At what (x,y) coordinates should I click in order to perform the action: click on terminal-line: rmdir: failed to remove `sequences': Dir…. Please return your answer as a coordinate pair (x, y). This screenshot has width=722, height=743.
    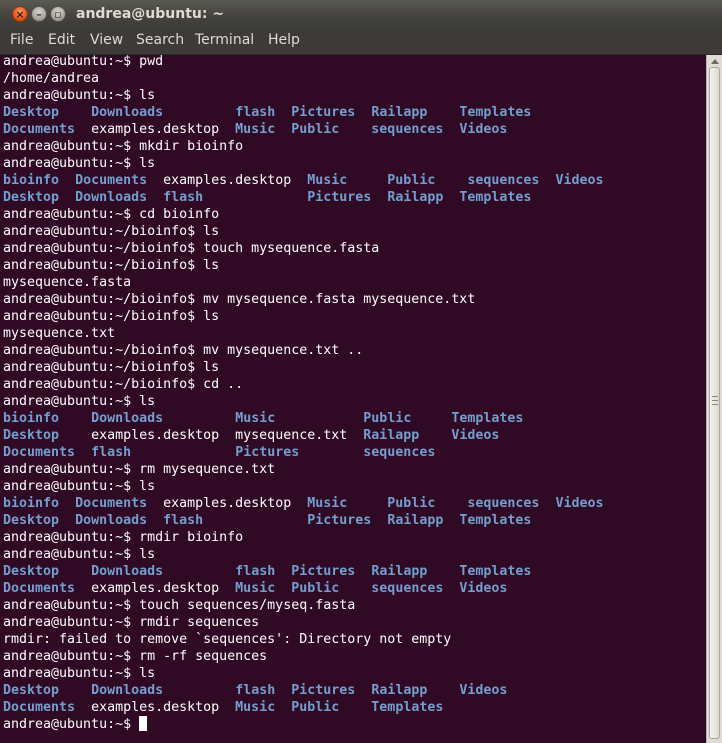
    Looking at the image, I should click on (303, 639).